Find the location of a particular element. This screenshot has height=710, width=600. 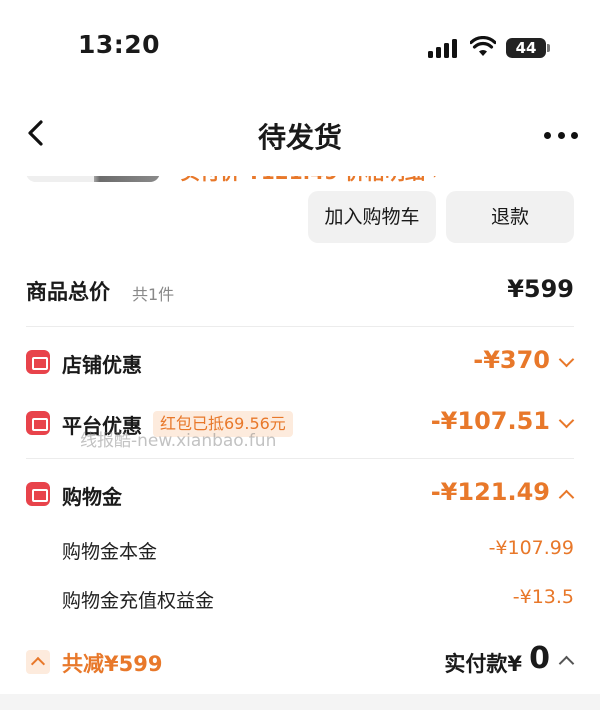

total-price-label: 商品总价 is located at coordinates (68, 292).